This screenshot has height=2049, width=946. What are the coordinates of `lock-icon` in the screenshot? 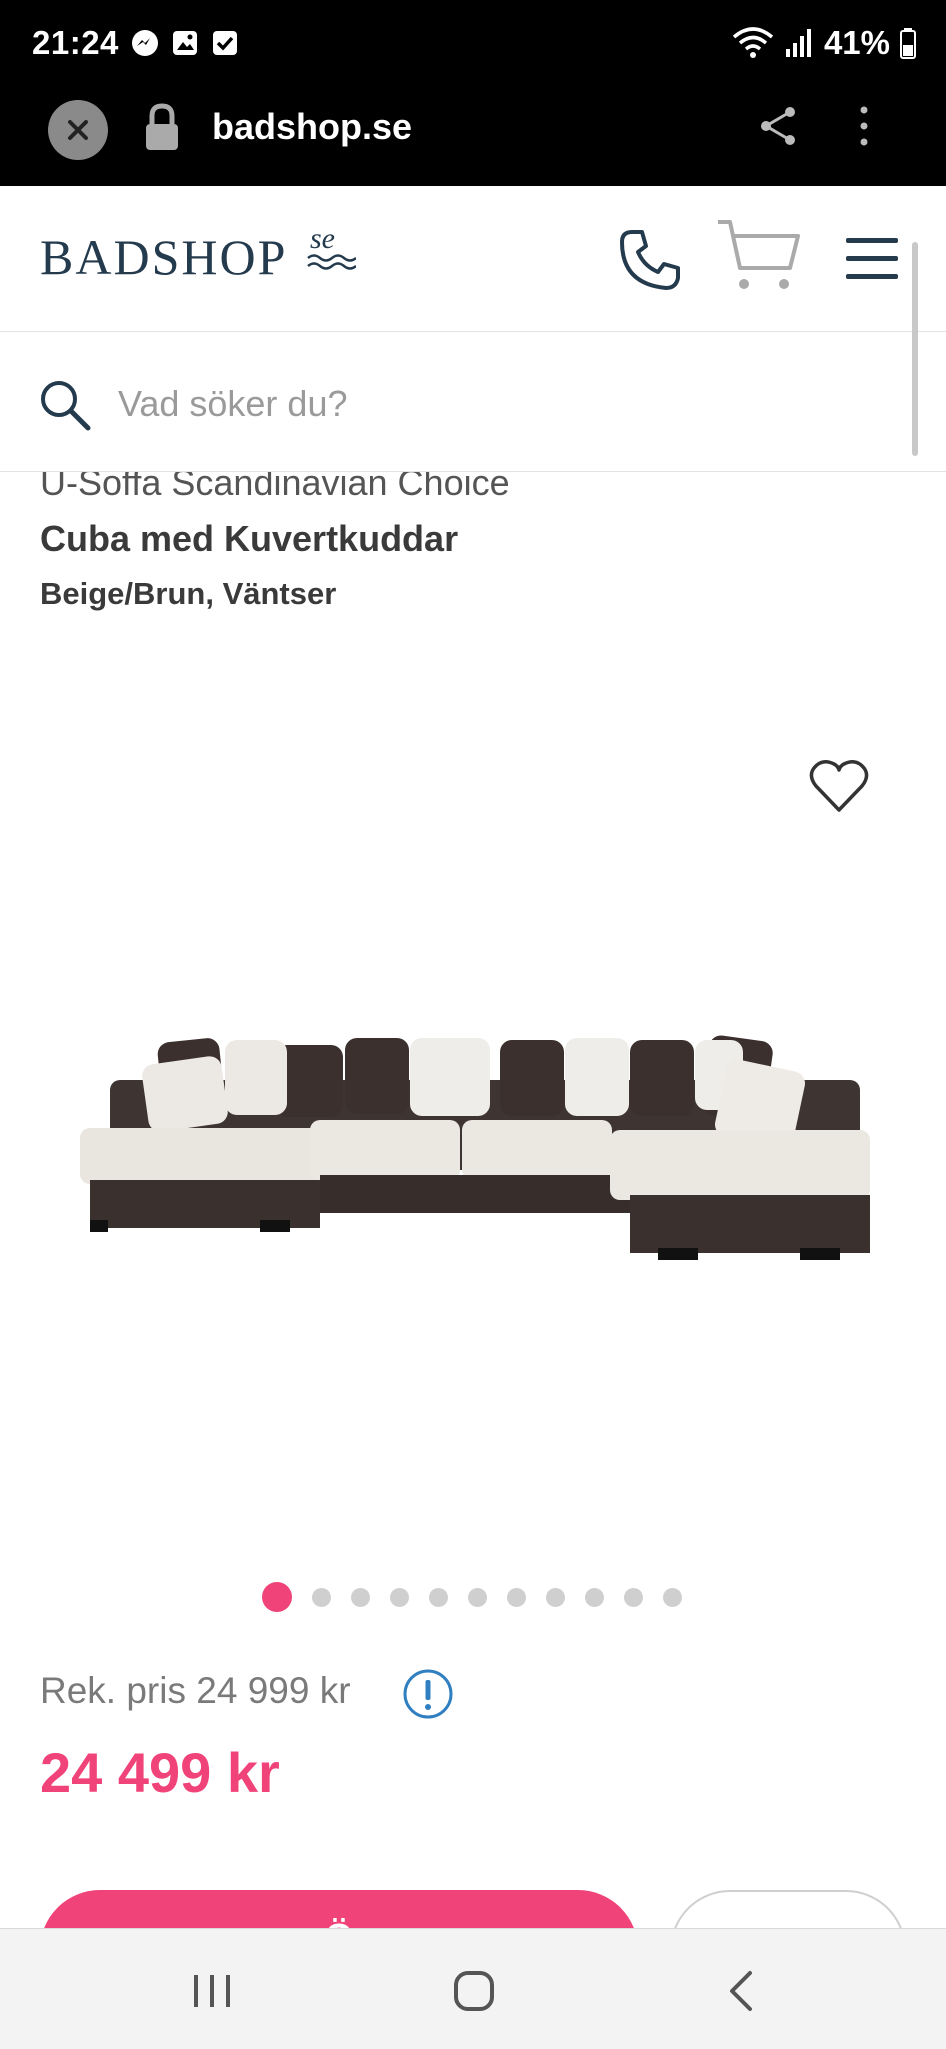 It's located at (162, 126).